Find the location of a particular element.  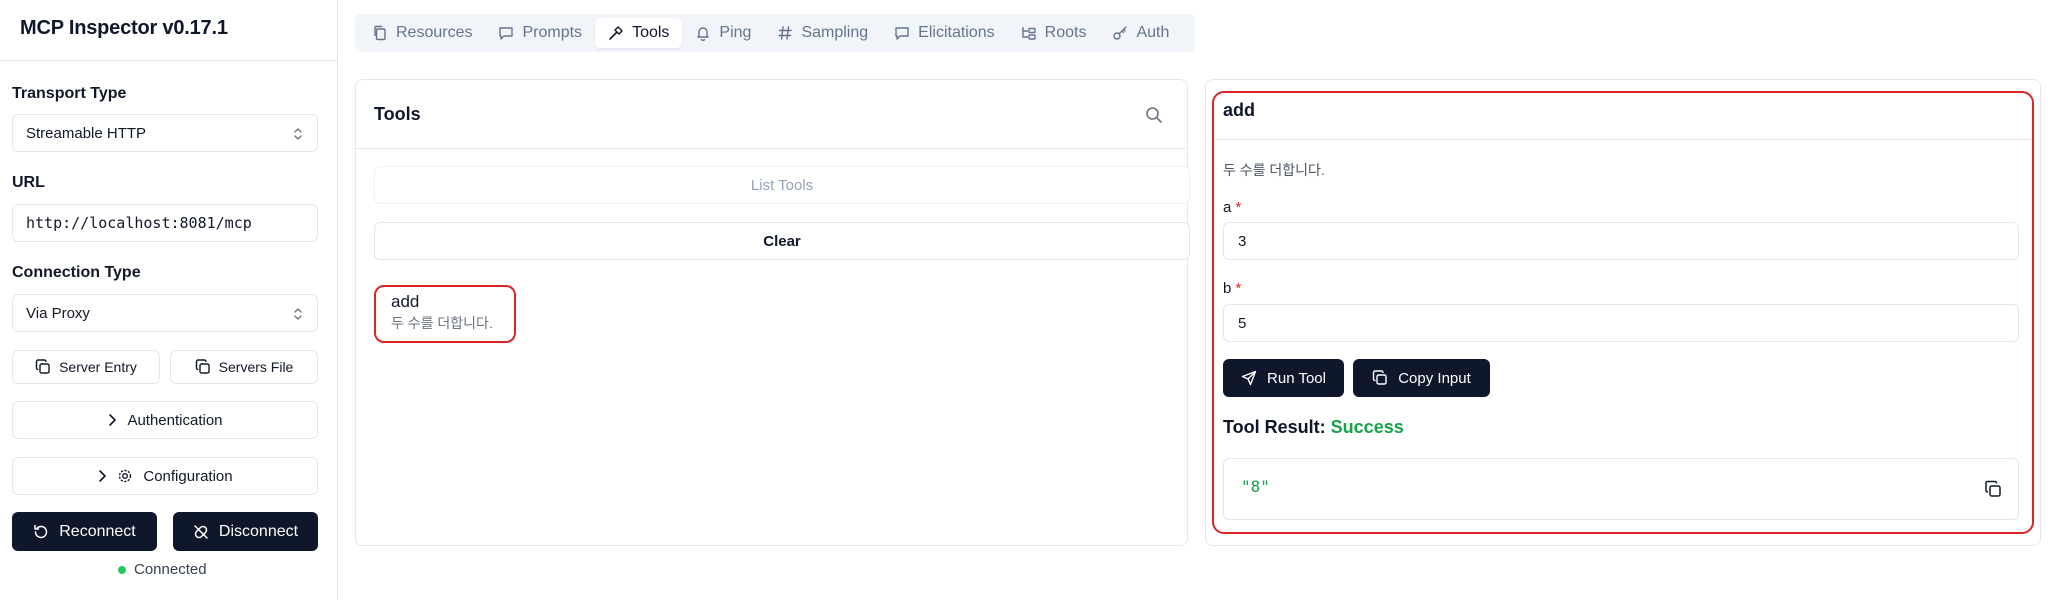

authentication-toggle: Authentication is located at coordinates (165, 420).